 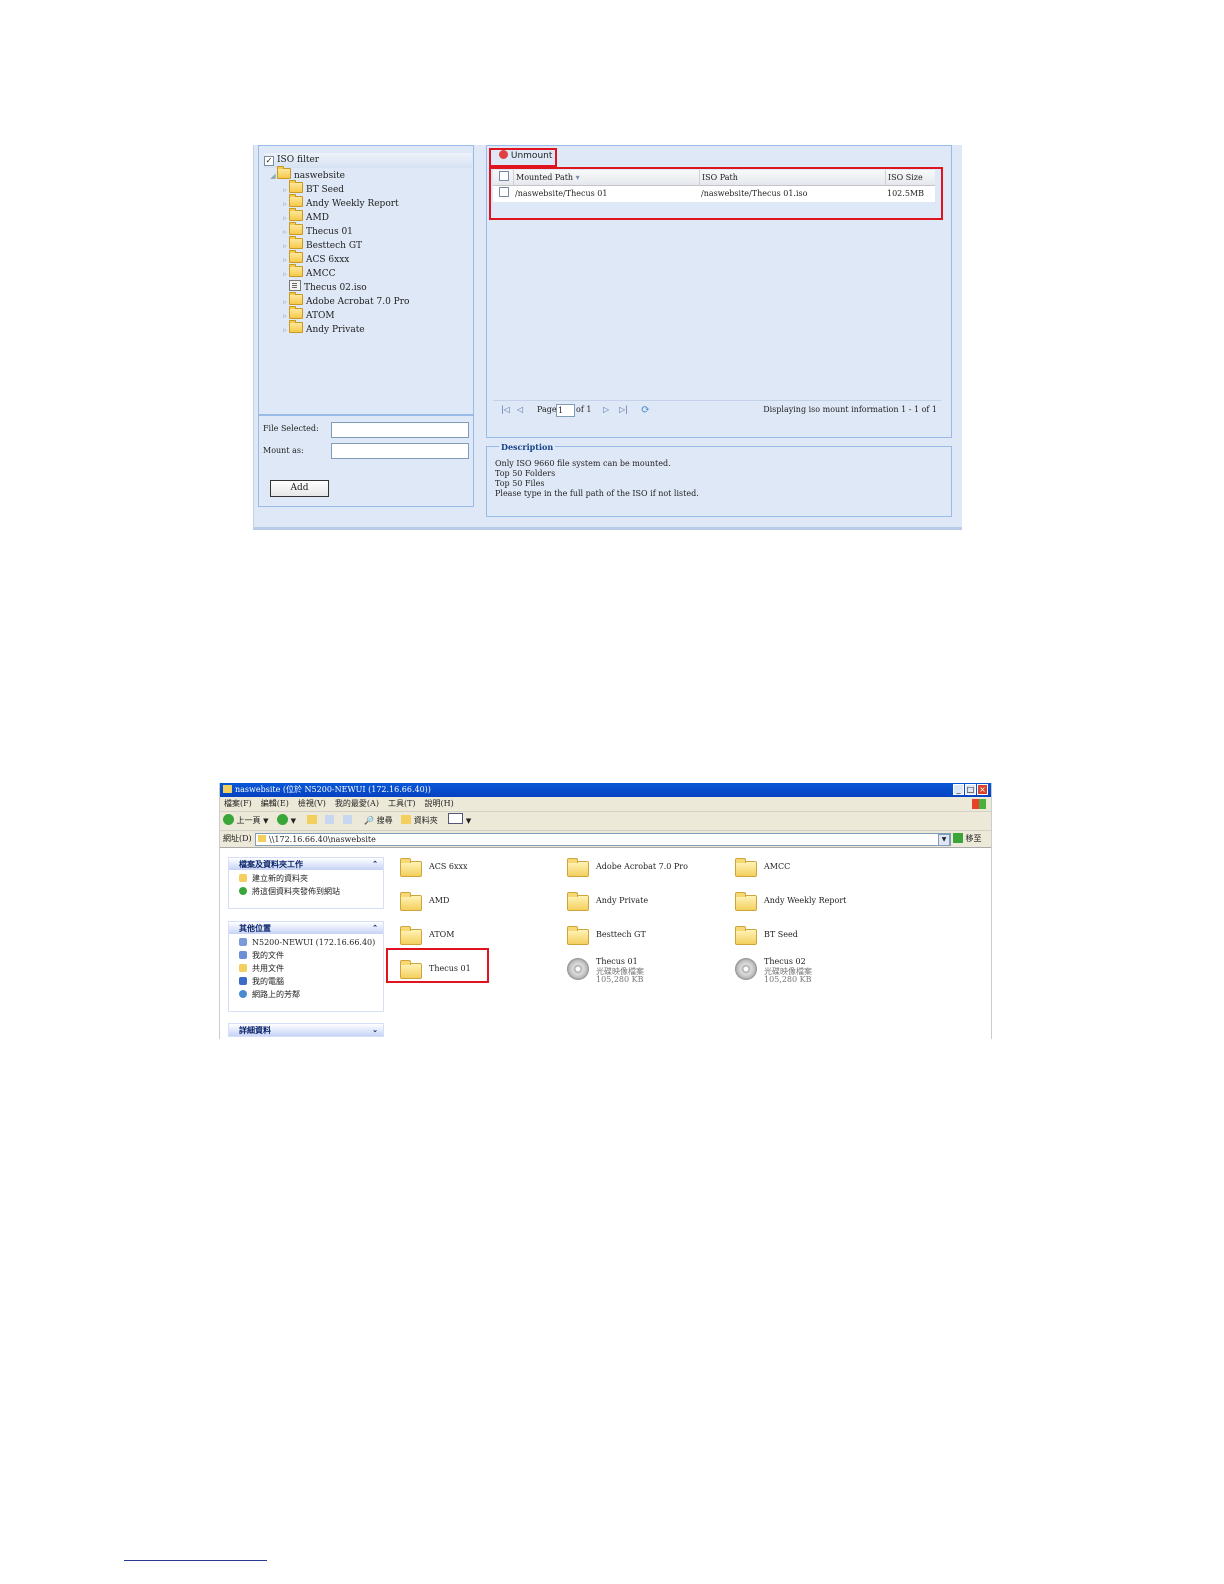 What do you see at coordinates (299, 488) in the screenshot?
I see `add-button: Add` at bounding box center [299, 488].